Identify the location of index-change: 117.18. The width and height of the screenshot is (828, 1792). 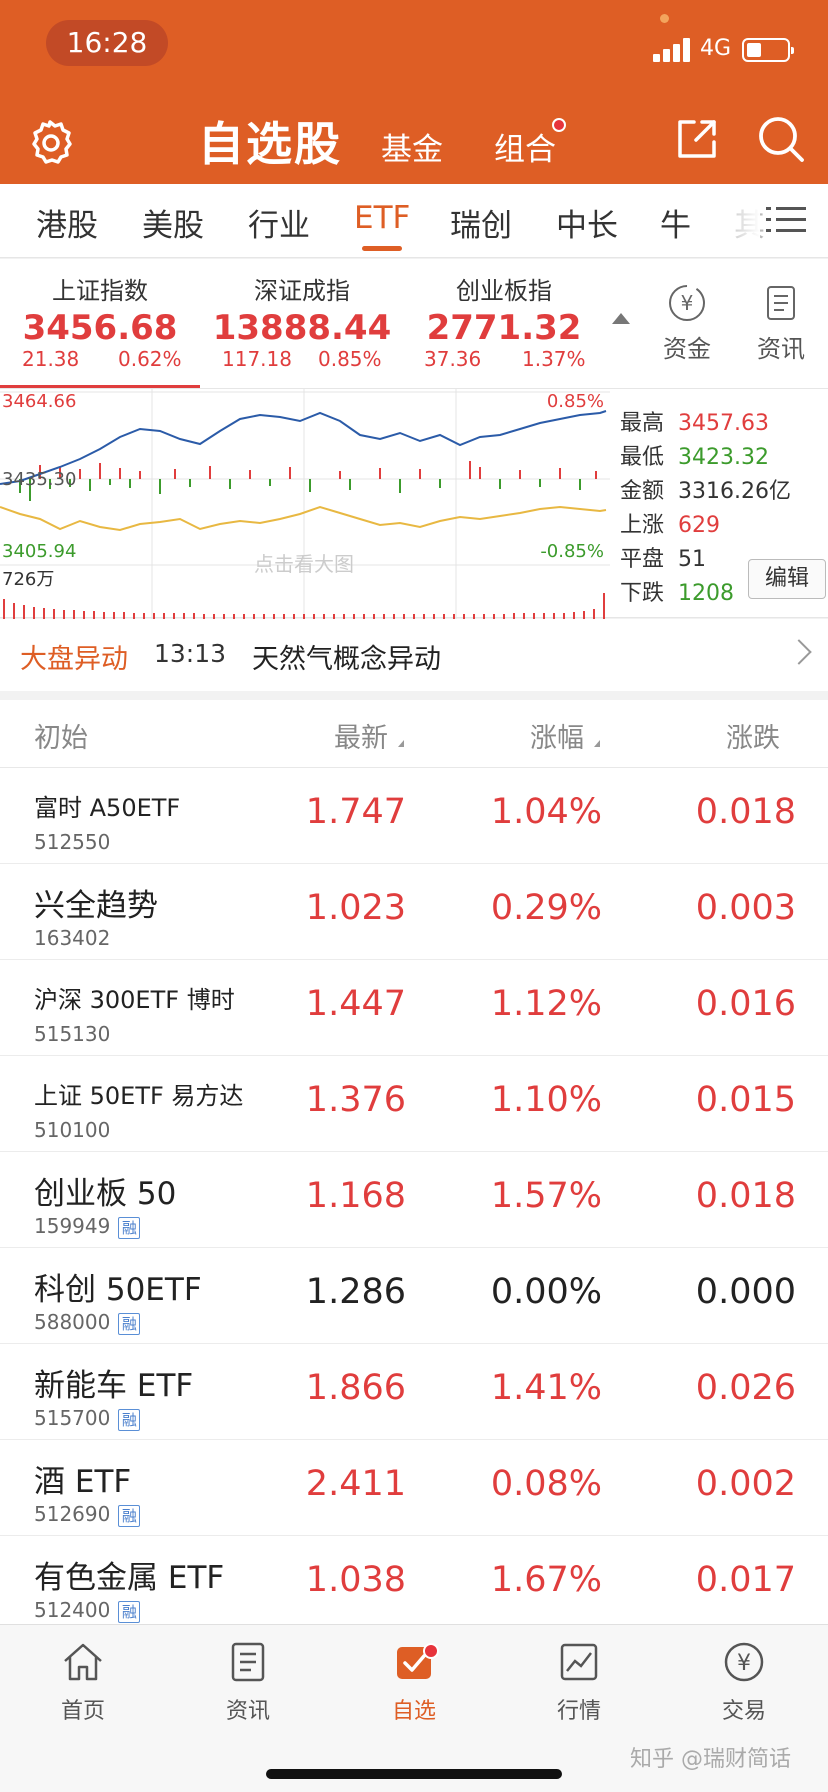
(257, 359).